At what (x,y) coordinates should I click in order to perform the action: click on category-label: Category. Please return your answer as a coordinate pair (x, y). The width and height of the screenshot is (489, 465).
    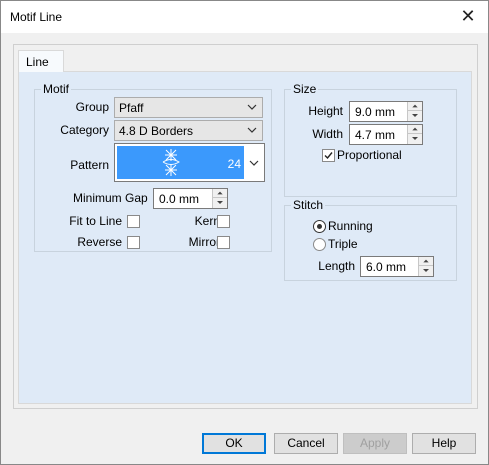
    Looking at the image, I should click on (84, 130).